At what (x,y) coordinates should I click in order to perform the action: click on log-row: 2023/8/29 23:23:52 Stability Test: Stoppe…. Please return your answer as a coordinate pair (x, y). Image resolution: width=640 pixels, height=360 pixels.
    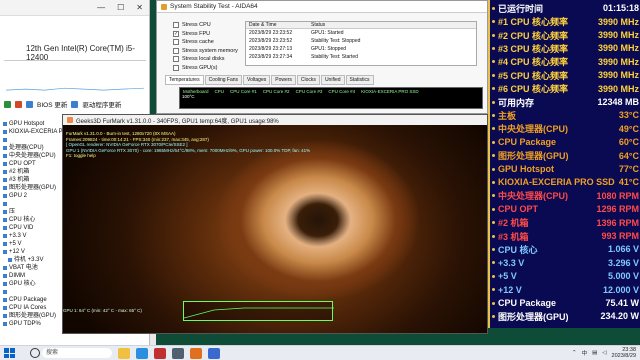
    Looking at the image, I should click on (361, 41).